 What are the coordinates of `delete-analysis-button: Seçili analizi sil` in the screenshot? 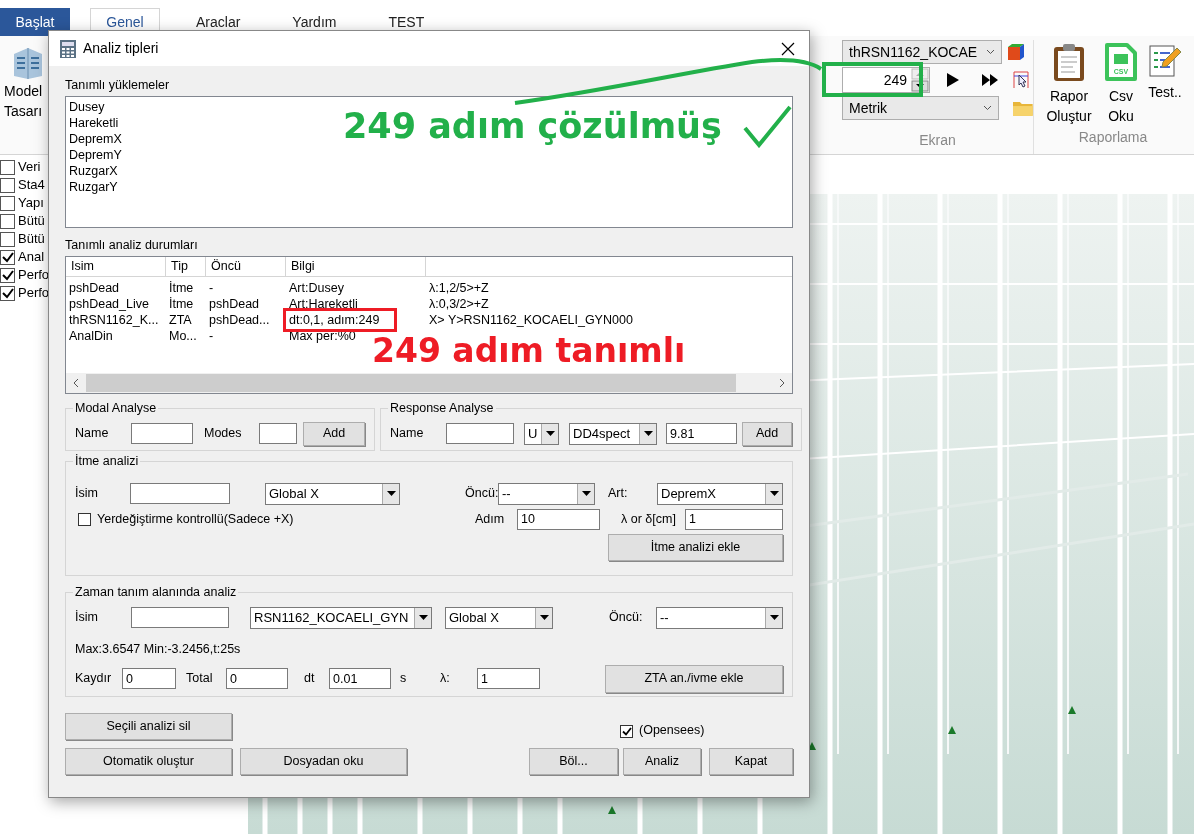 It's located at (148, 726).